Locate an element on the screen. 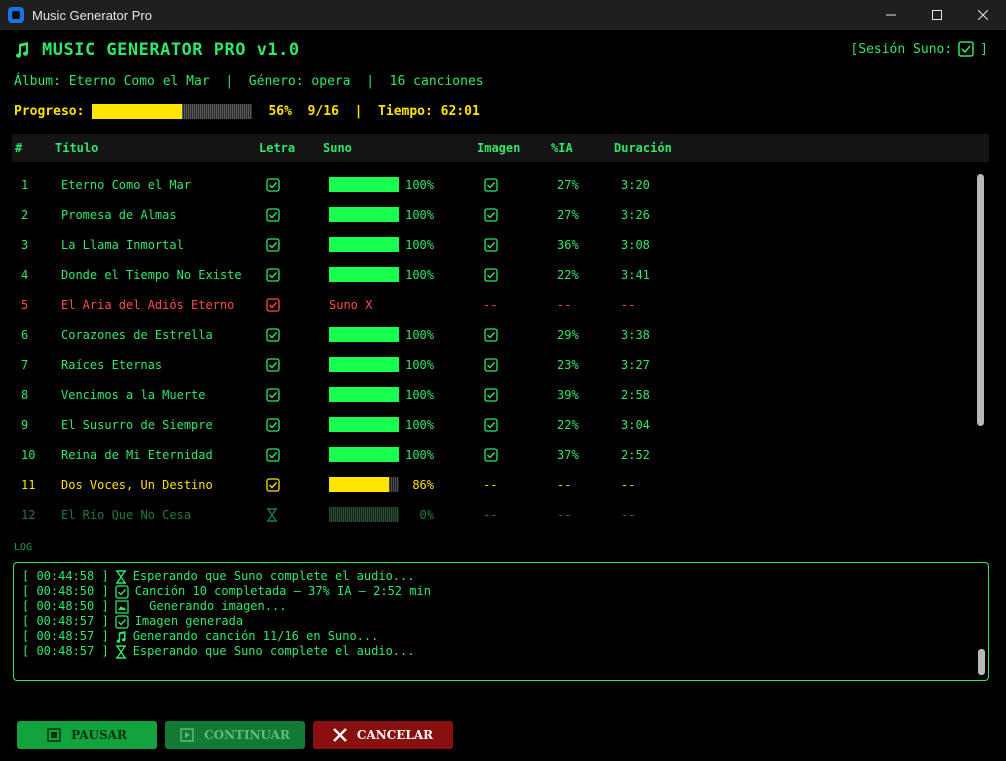  table-row: 7 Raíces Eternas 100% 23% 3:27 is located at coordinates (493, 365).